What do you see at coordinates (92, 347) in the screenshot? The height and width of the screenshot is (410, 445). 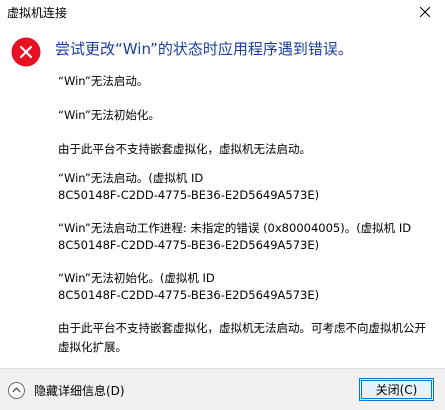 I see `message-line: 虚拟化扩展。` at bounding box center [92, 347].